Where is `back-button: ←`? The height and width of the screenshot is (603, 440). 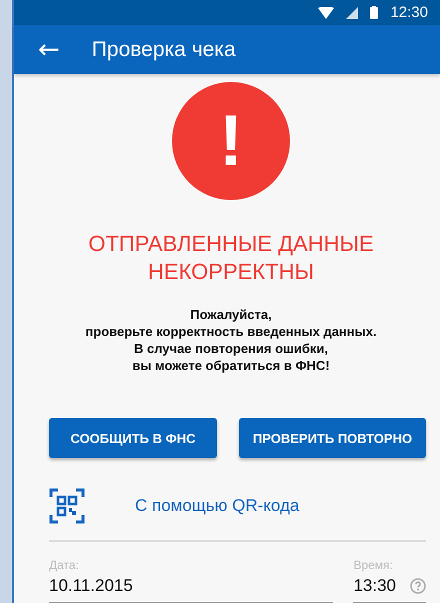
back-button: ← is located at coordinates (49, 49).